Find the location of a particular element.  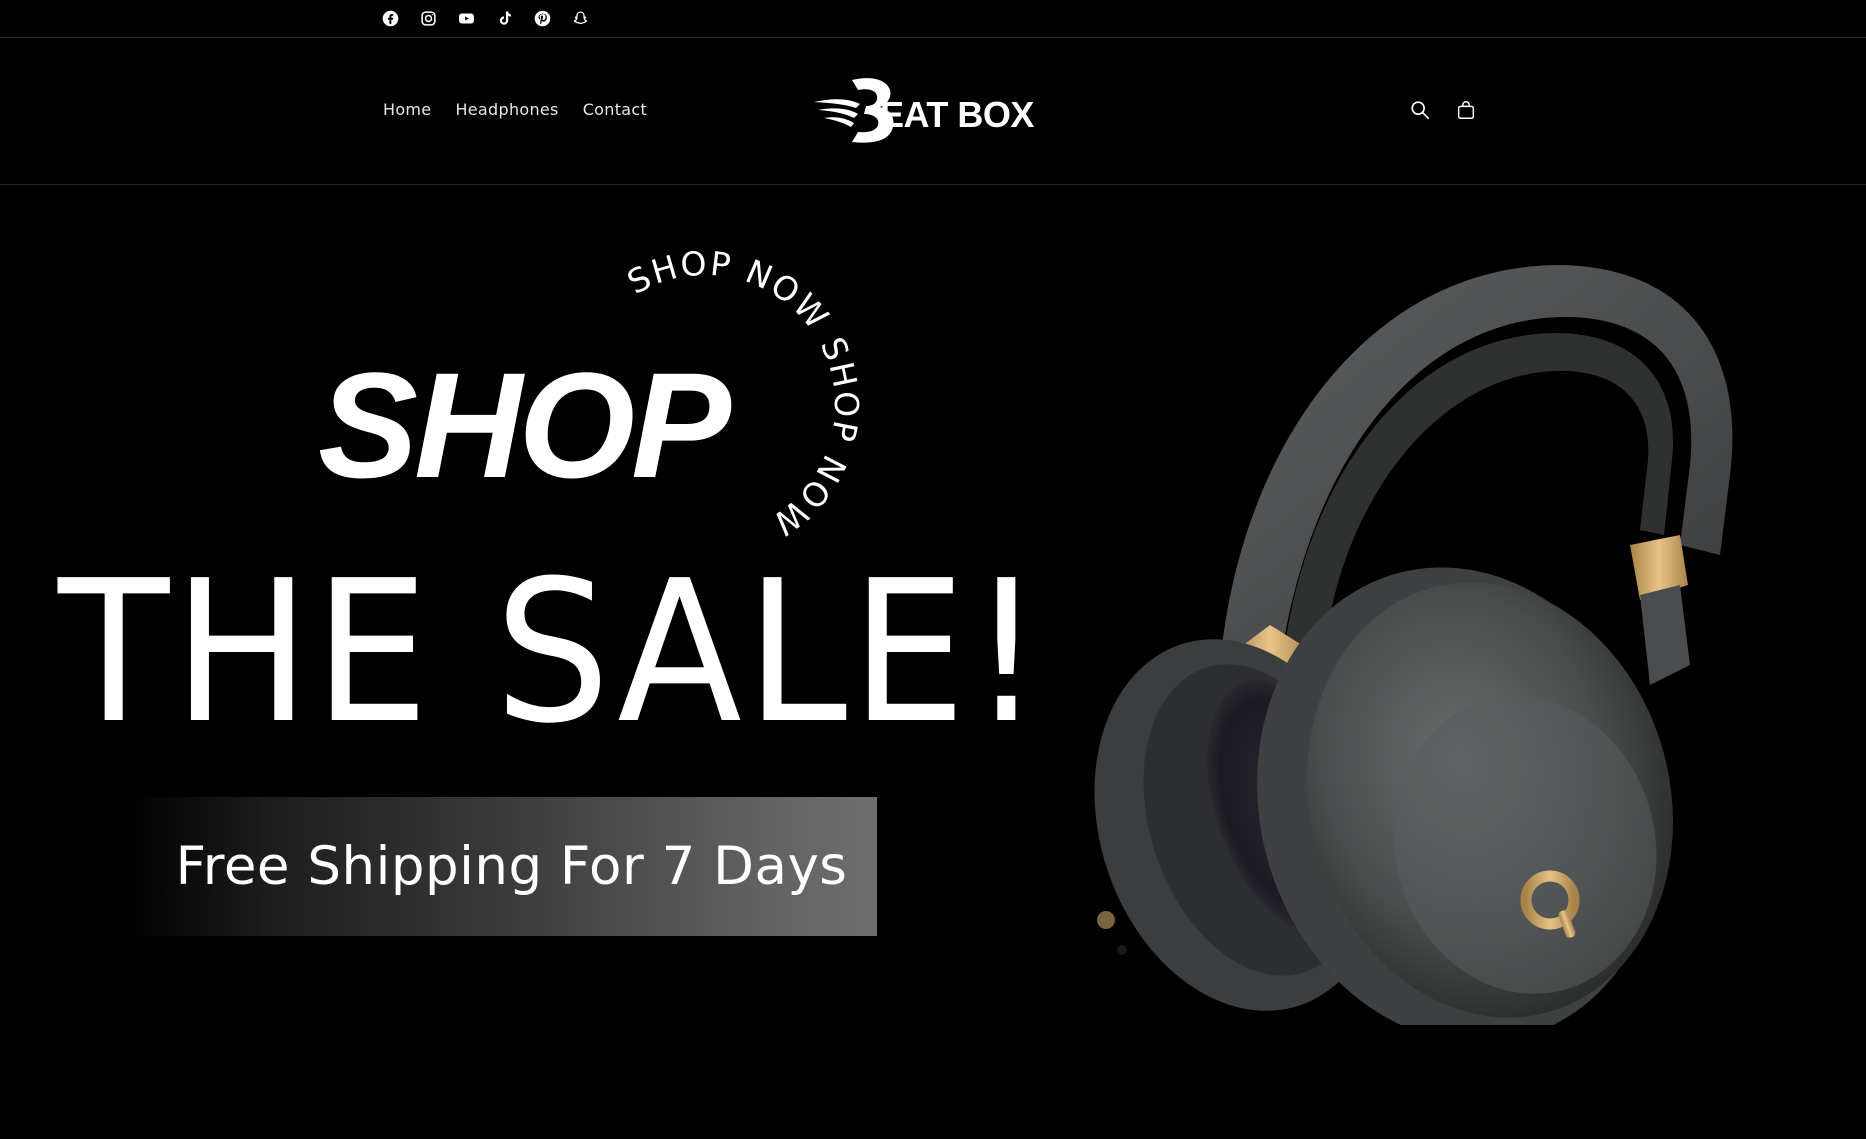

cart-icon is located at coordinates (1466, 110).